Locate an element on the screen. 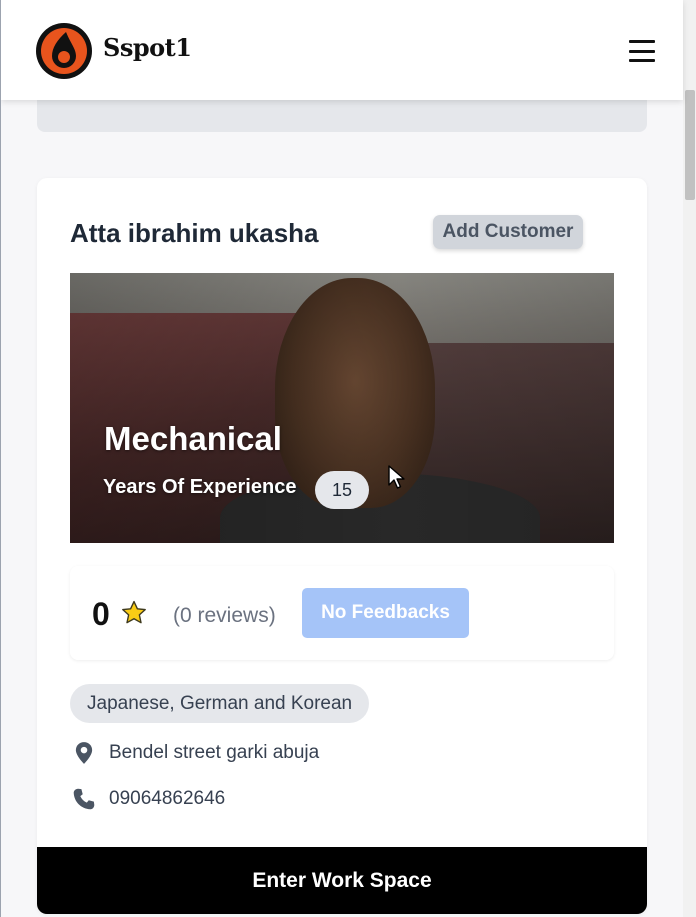 The width and height of the screenshot is (696, 917). rating-score: 0 is located at coordinates (101, 614).